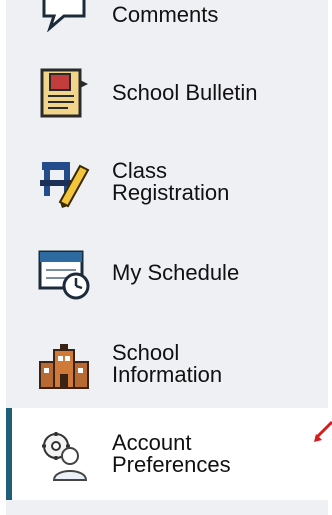  Describe the element at coordinates (64, 366) in the screenshot. I see `school-building-icon` at that location.